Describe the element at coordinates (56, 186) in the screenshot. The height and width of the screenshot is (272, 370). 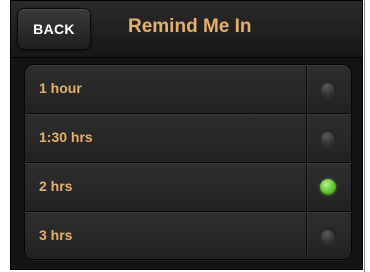
I see `option-label: 2 hrs` at that location.